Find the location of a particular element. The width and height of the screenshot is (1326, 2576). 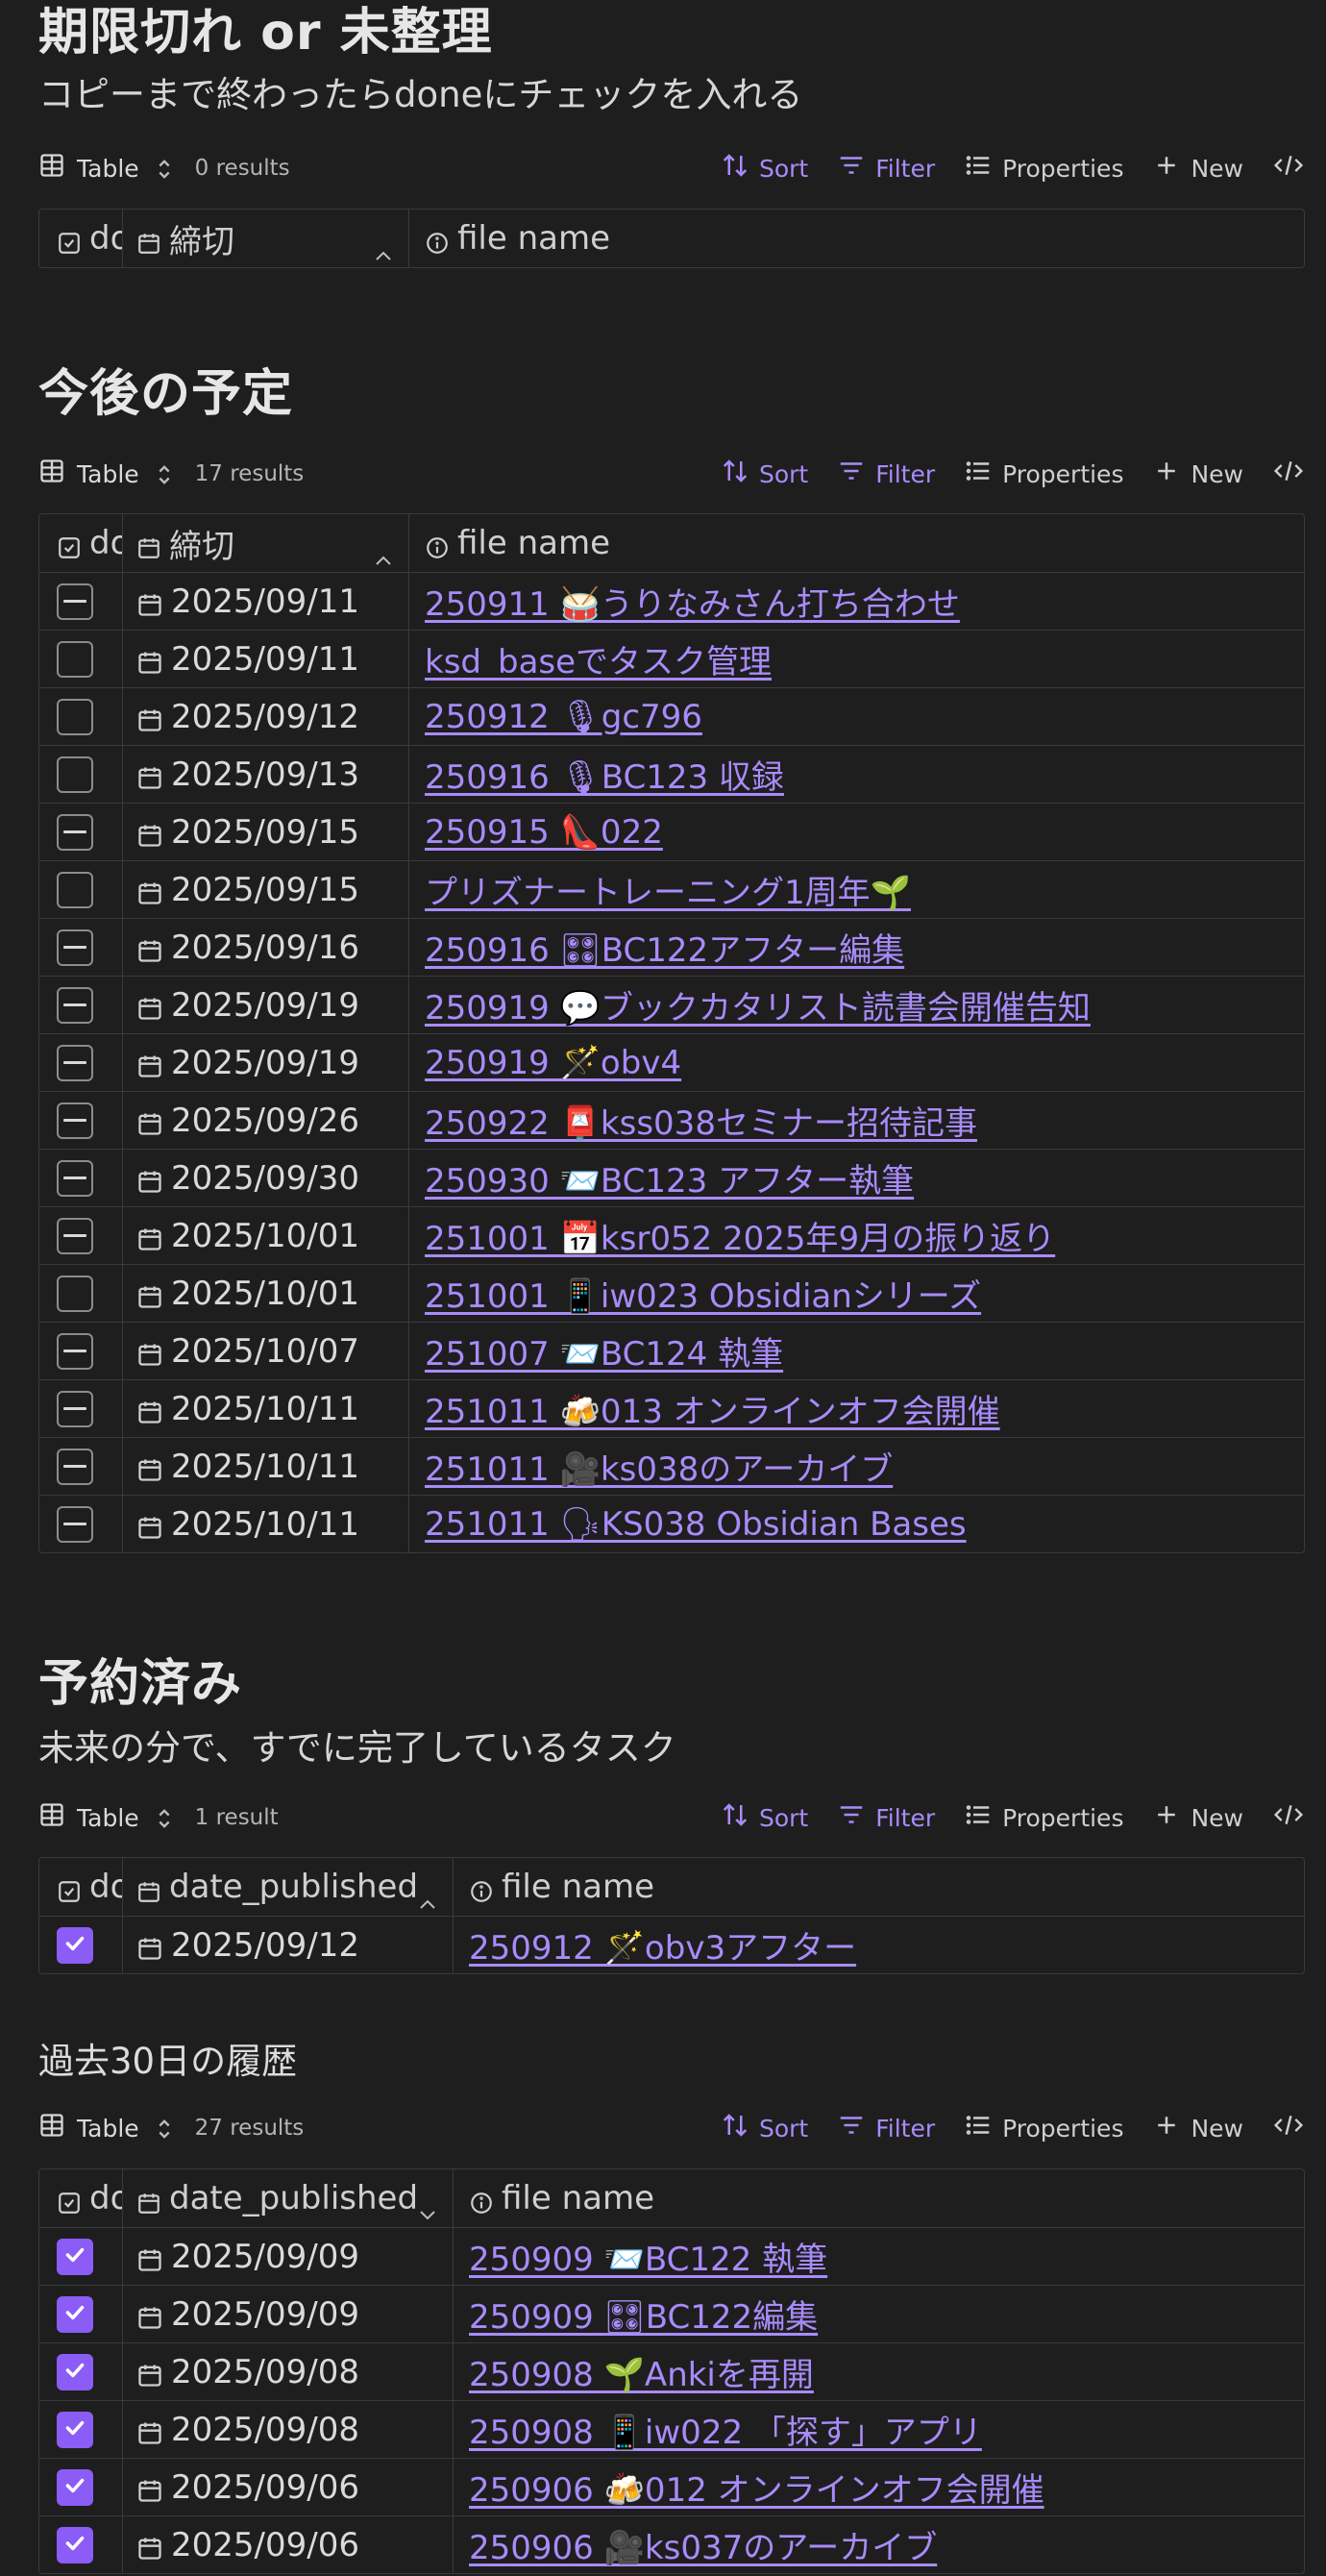

file-link: 250906 🍻012 オンラインオフ会開催 is located at coordinates (757, 2487).